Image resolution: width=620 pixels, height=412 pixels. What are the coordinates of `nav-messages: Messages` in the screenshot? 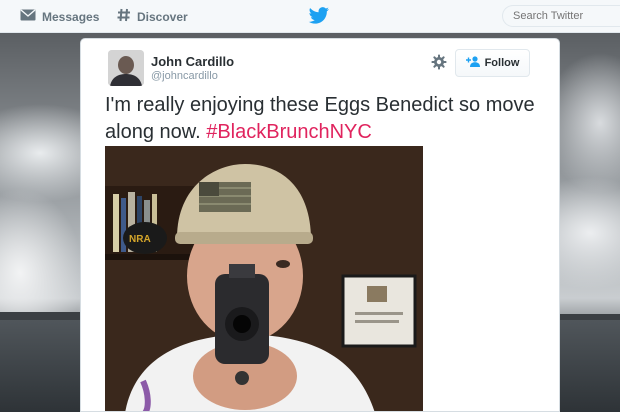 It's located at (59, 16).